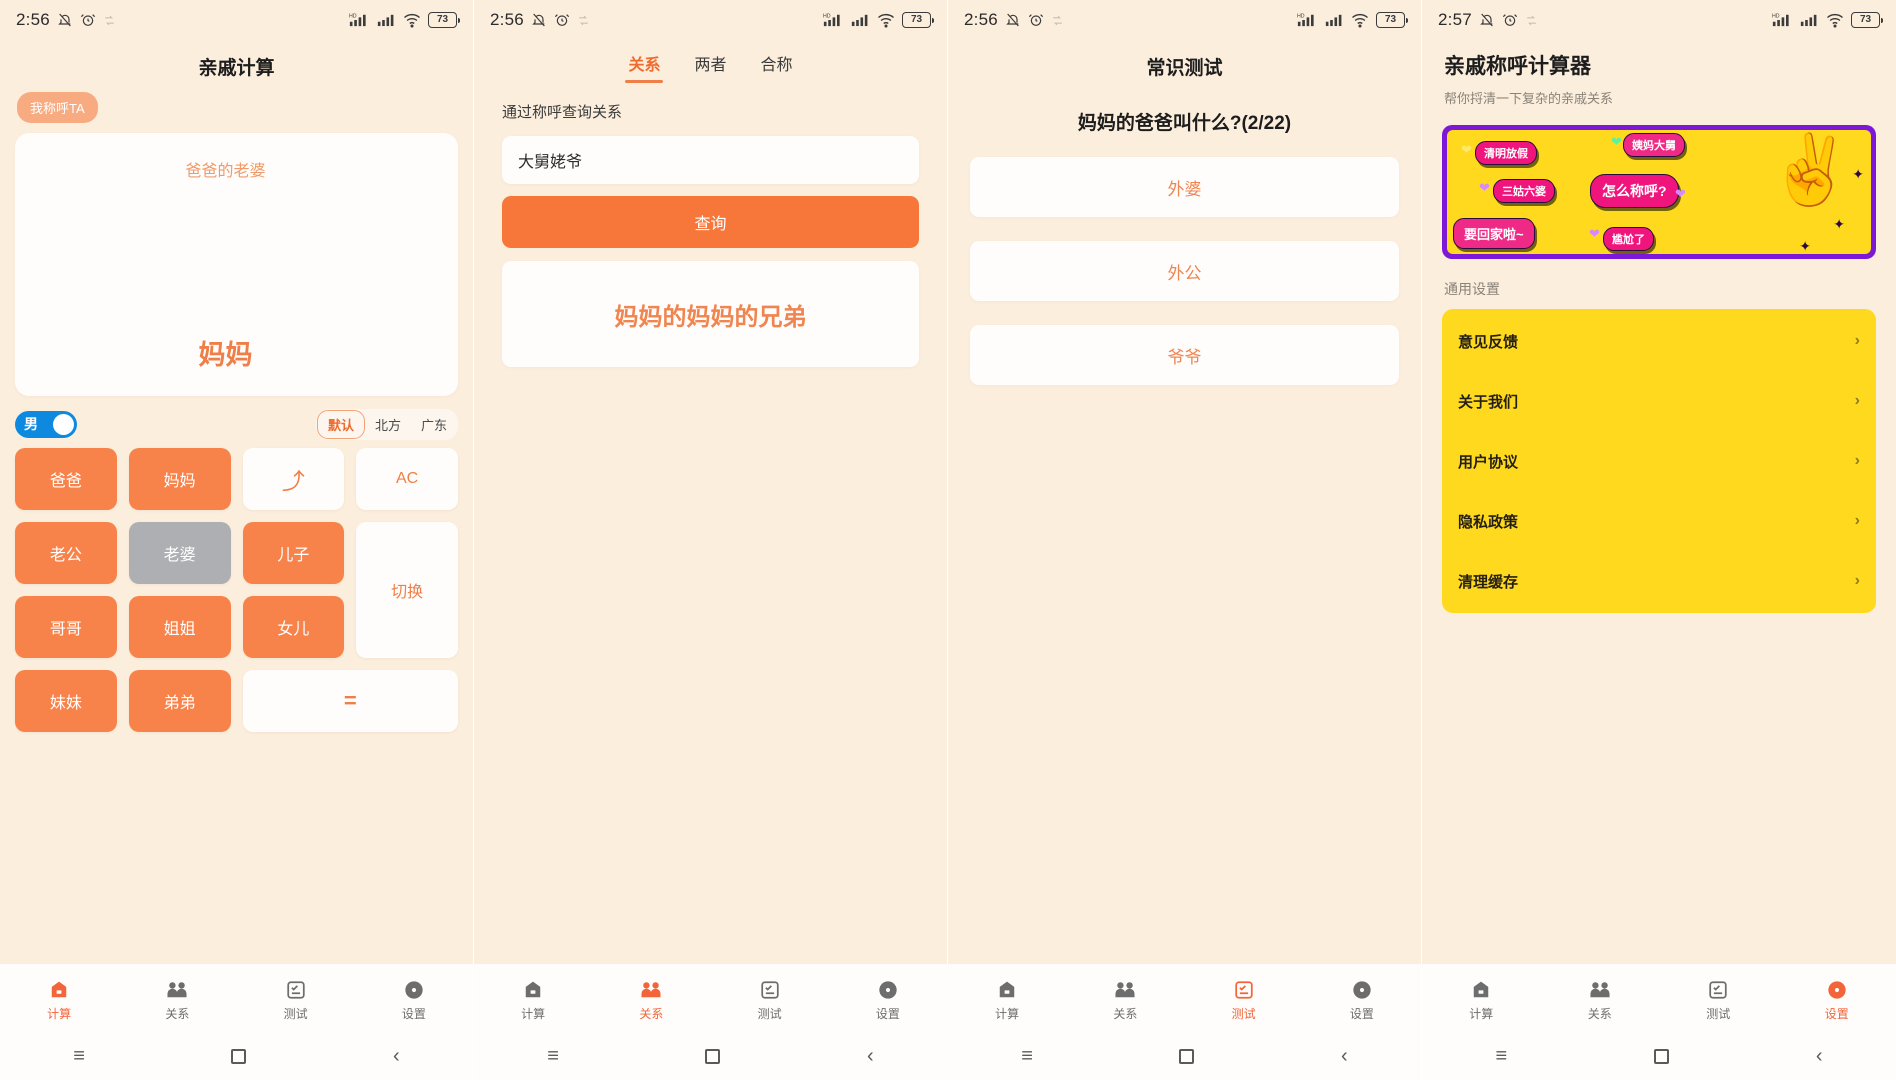 The image size is (1896, 1080). Describe the element at coordinates (293, 553) in the screenshot. I see `key-son: 儿子` at that location.